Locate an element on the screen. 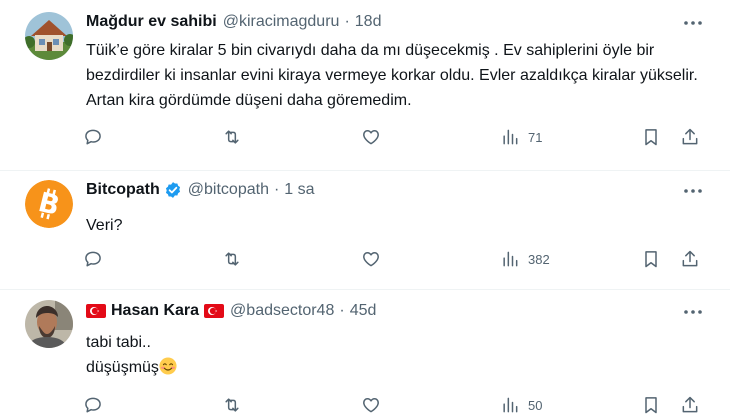 This screenshot has height=420, width=730. tweet-text: tabi tabi.. düşüşmüş is located at coordinates (396, 355).